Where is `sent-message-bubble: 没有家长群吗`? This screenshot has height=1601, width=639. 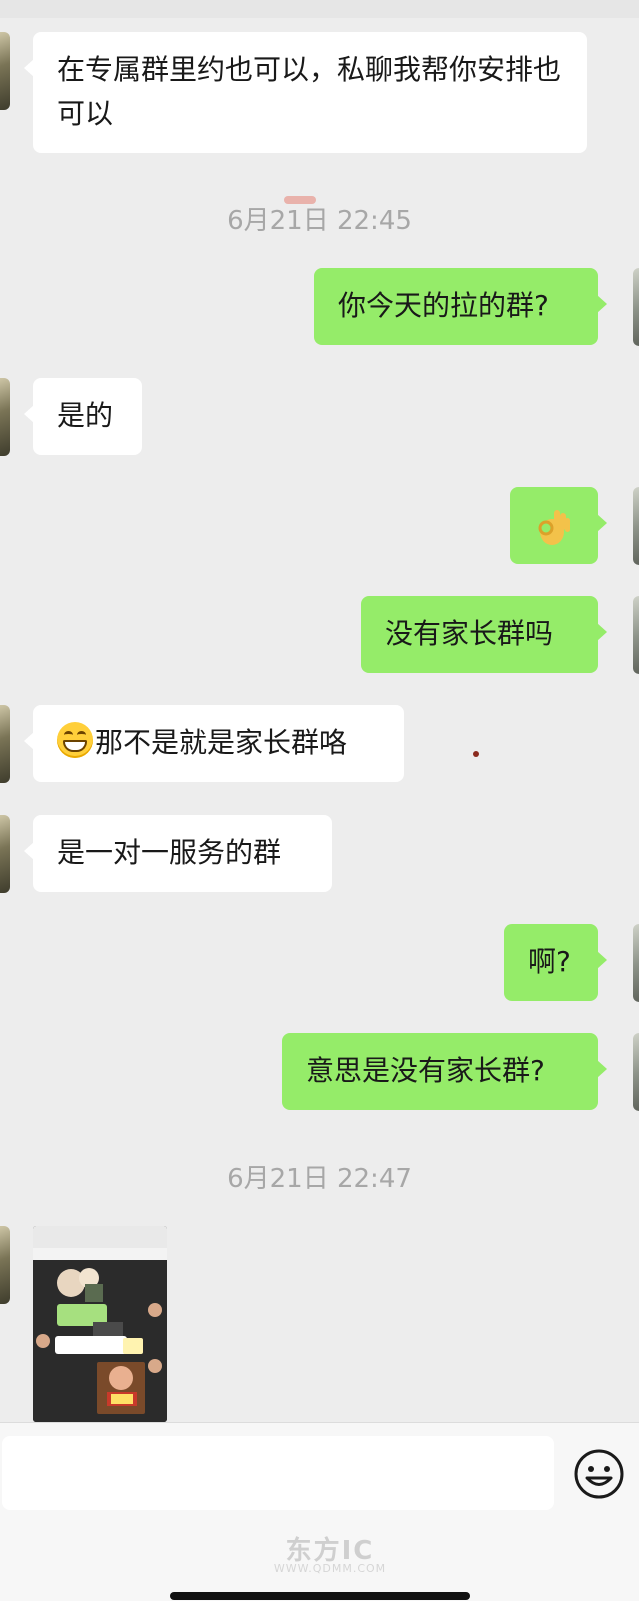 sent-message-bubble: 没有家长群吗 is located at coordinates (484, 634).